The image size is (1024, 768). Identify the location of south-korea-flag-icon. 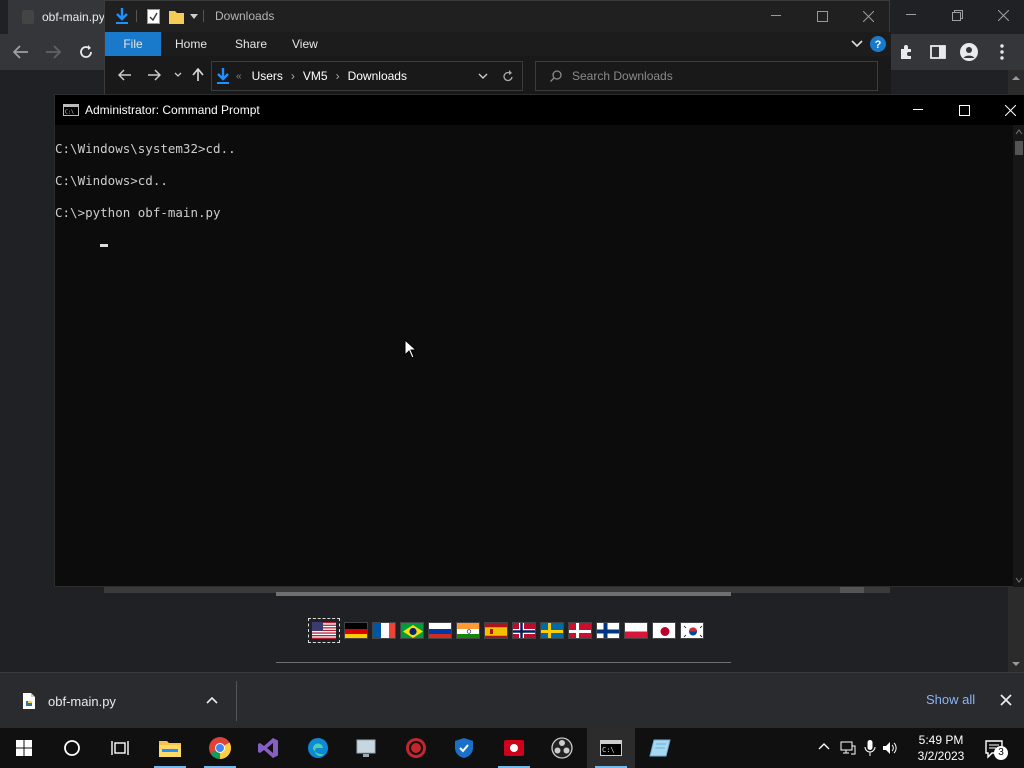
(692, 630).